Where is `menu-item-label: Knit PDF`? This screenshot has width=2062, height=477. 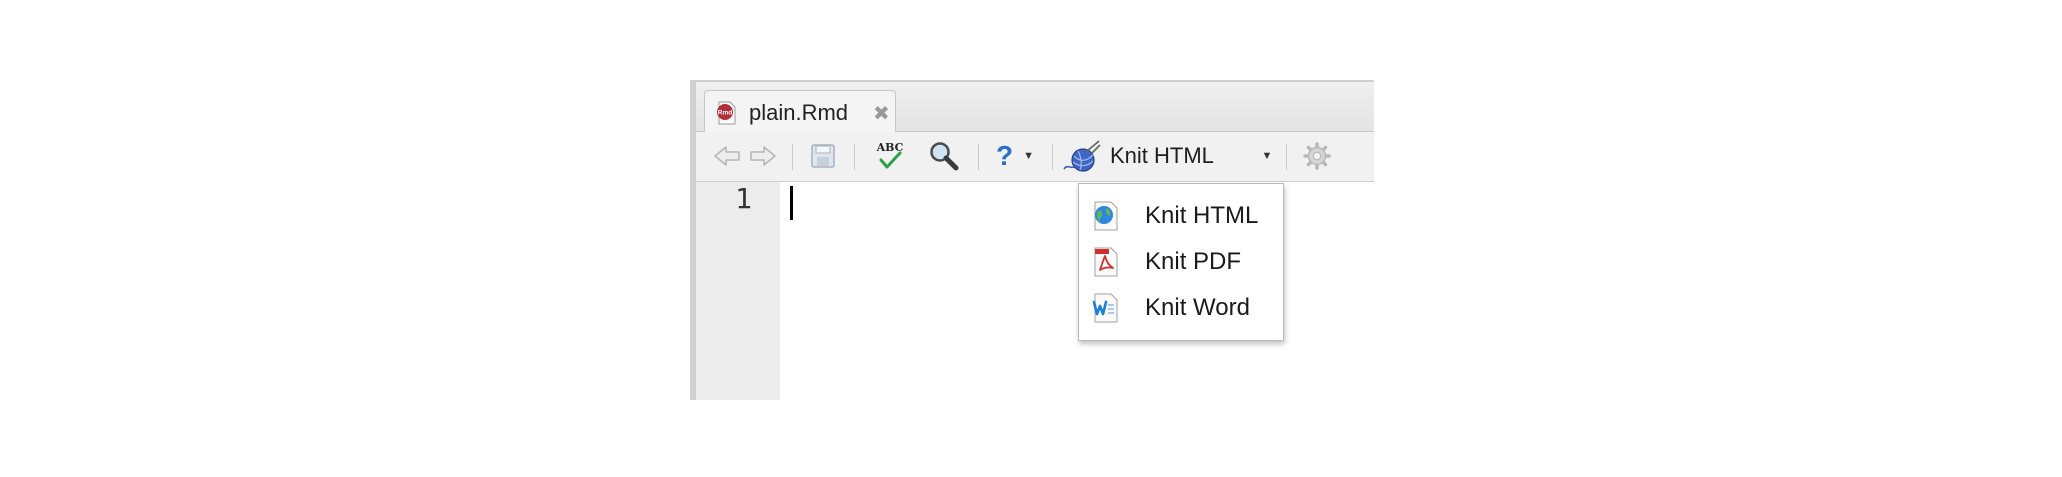 menu-item-label: Knit PDF is located at coordinates (1193, 261).